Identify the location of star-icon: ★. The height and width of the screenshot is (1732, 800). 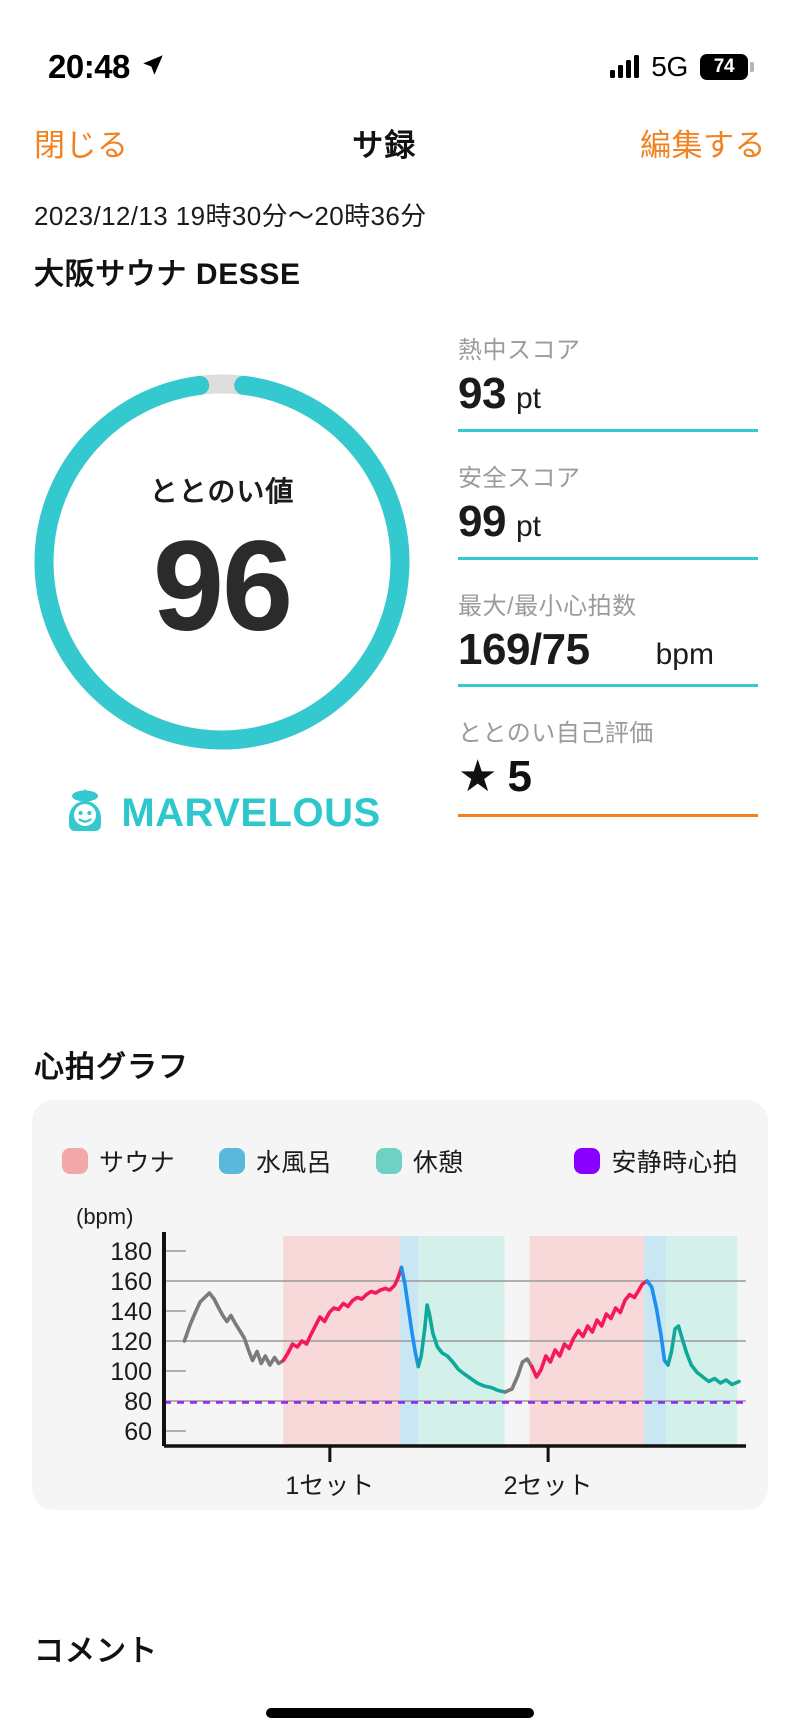
(478, 777).